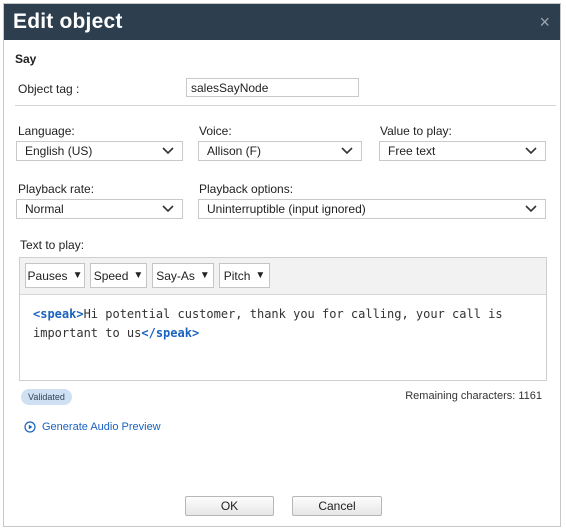  What do you see at coordinates (46, 131) in the screenshot?
I see `language-label: Language:` at bounding box center [46, 131].